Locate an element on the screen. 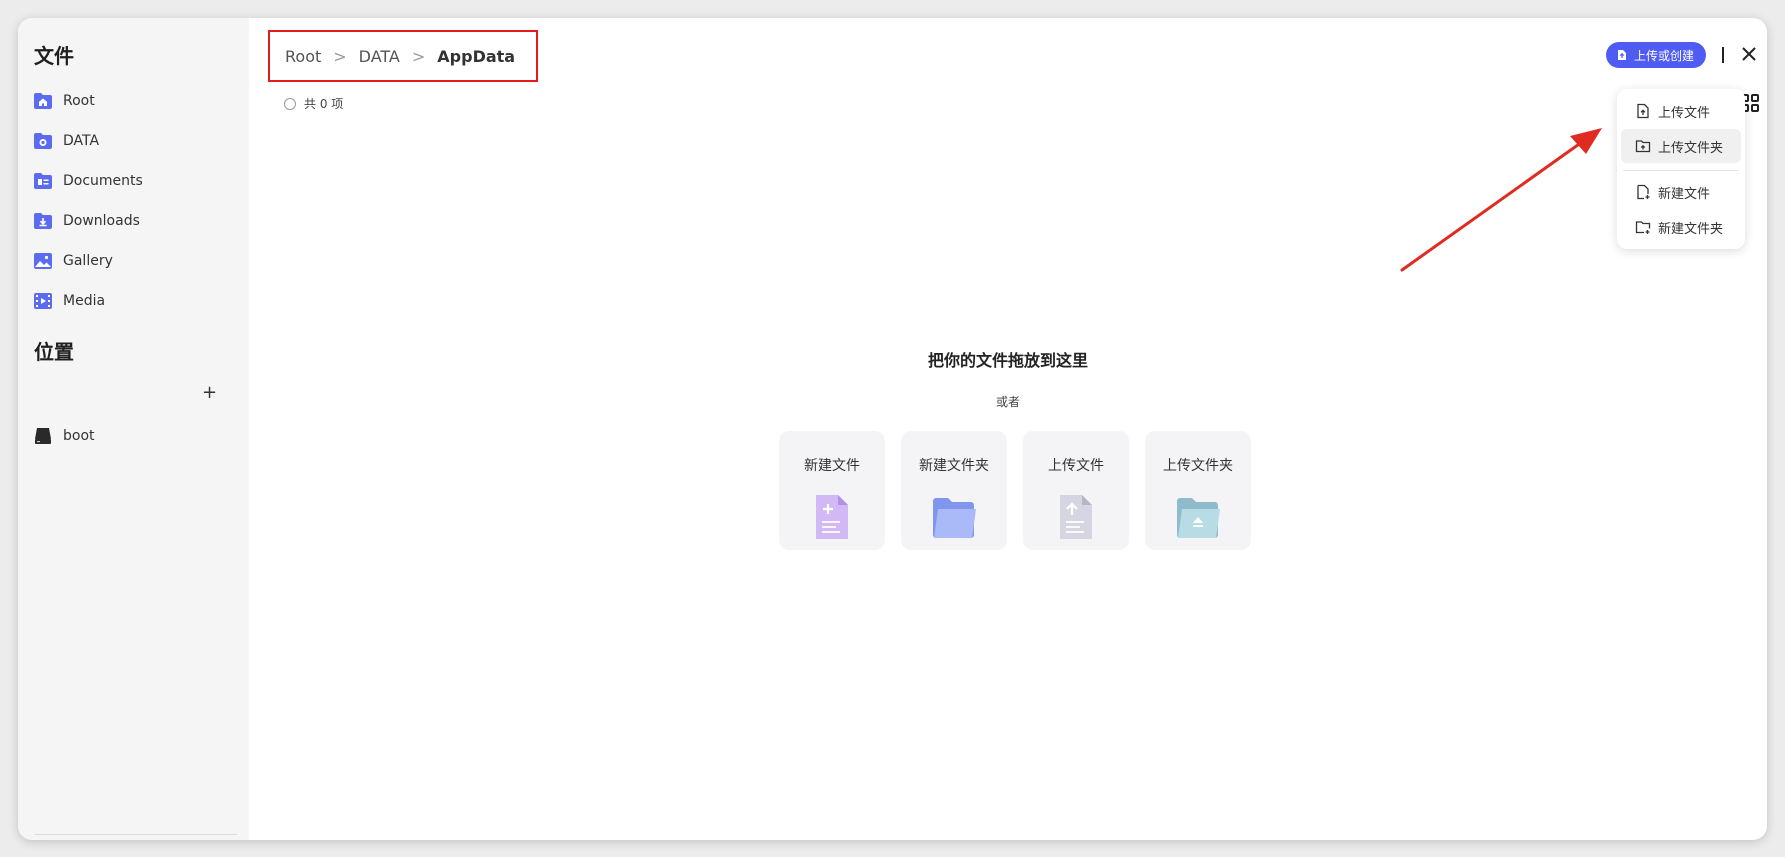 Image resolution: width=1785 pixels, height=857 pixels. menu-item-label: 新建文件夹 is located at coordinates (1691, 229).